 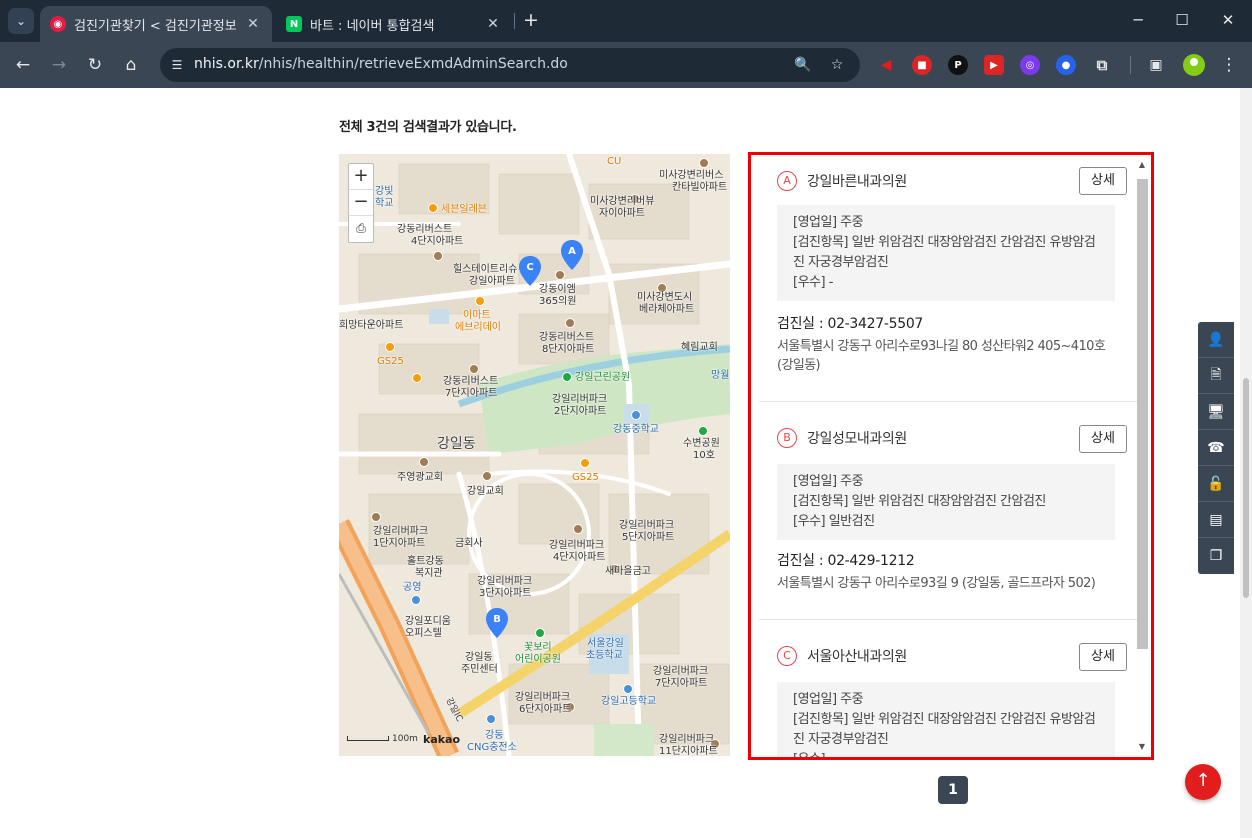 What do you see at coordinates (787, 438) in the screenshot?
I see `result-letter-badge: B` at bounding box center [787, 438].